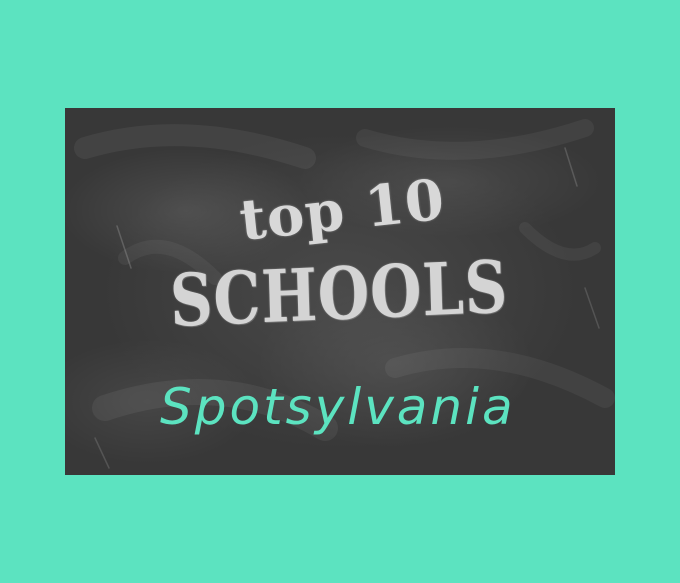  Describe the element at coordinates (338, 407) in the screenshot. I see `subtitle-spotsylvania: Spotsylvania` at that location.